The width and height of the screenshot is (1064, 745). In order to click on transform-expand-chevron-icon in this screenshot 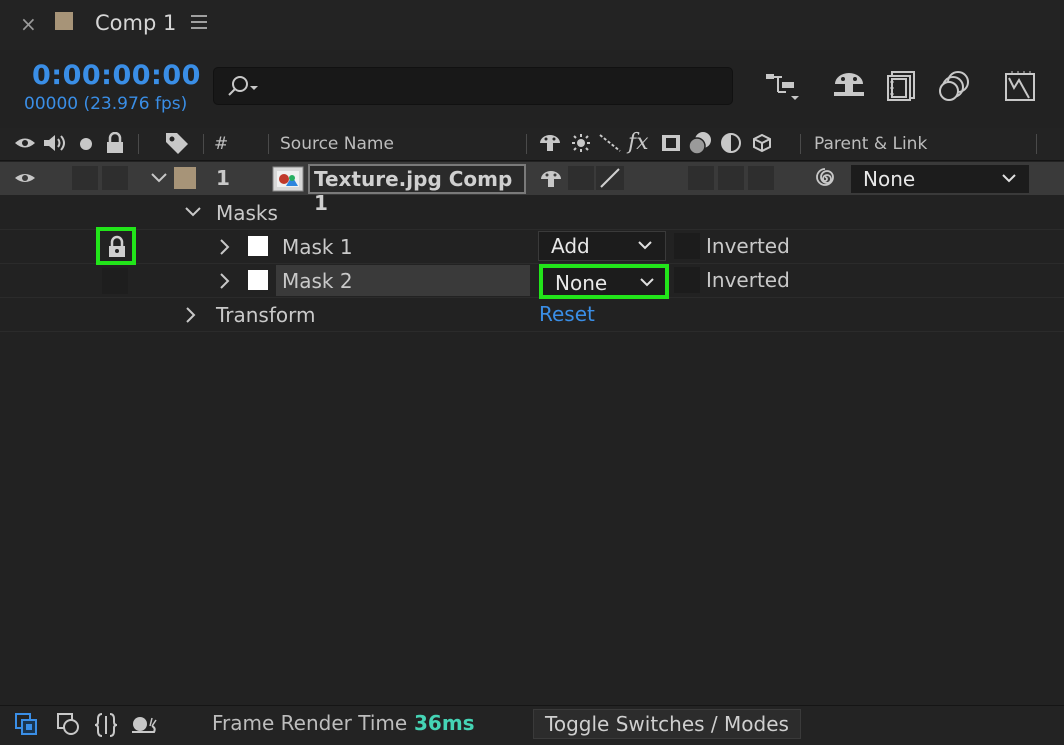, I will do `click(191, 315)`.